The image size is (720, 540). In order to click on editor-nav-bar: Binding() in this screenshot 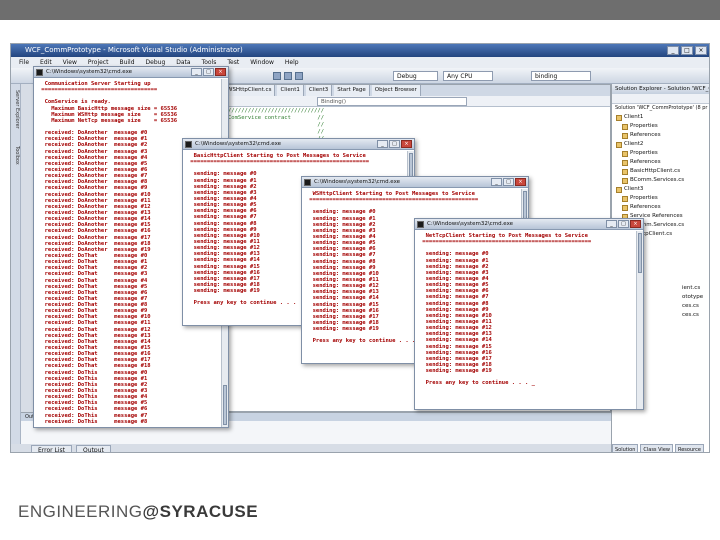, I will do `click(416, 101)`.